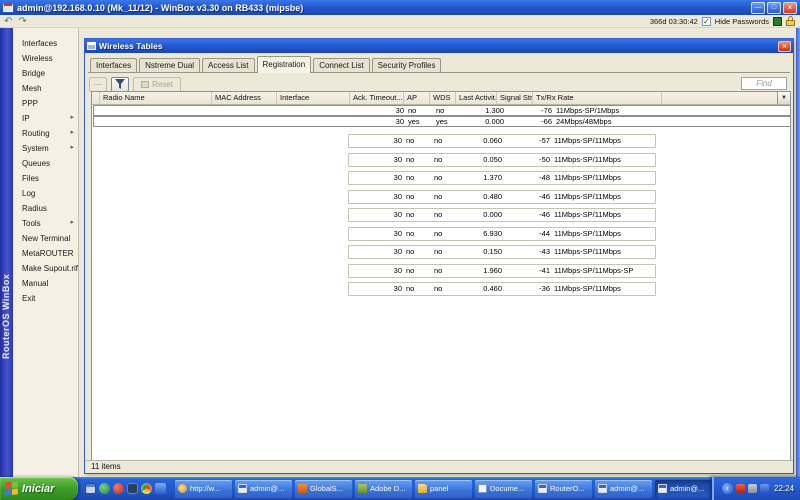  Describe the element at coordinates (45, 178) in the screenshot. I see `sidebar-item-files: Files` at that location.